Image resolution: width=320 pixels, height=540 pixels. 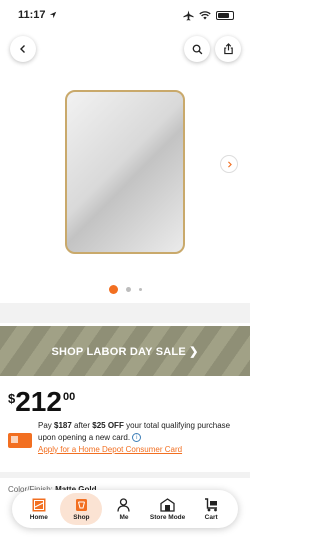 I want to click on share-icon, so click(x=228, y=49).